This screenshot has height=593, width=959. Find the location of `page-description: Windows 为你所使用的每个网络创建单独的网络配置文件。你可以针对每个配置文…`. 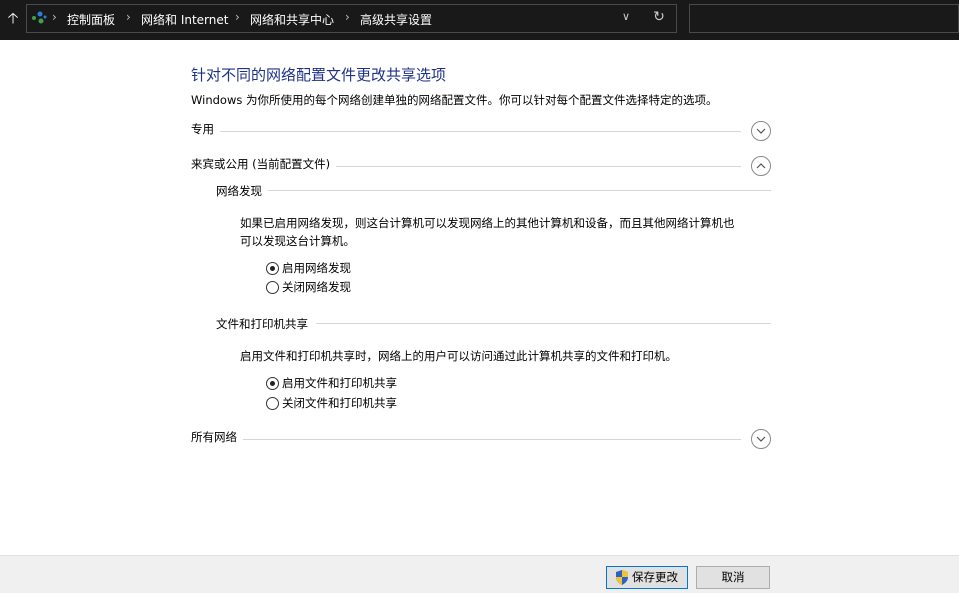

page-description: Windows 为你所使用的每个网络创建单独的网络配置文件。你可以针对每个配置文… is located at coordinates (454, 100).